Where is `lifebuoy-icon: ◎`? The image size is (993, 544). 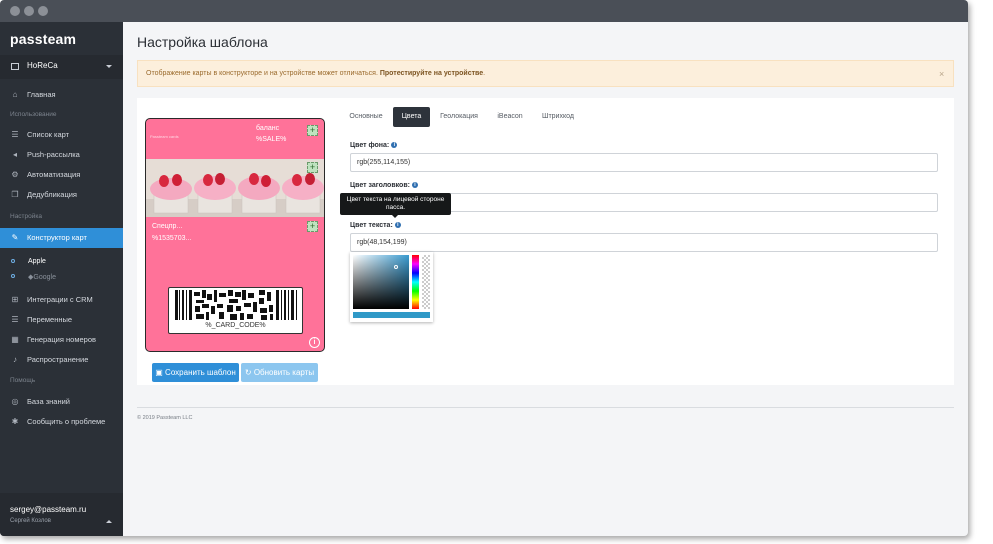 lifebuoy-icon: ◎ is located at coordinates (15, 401).